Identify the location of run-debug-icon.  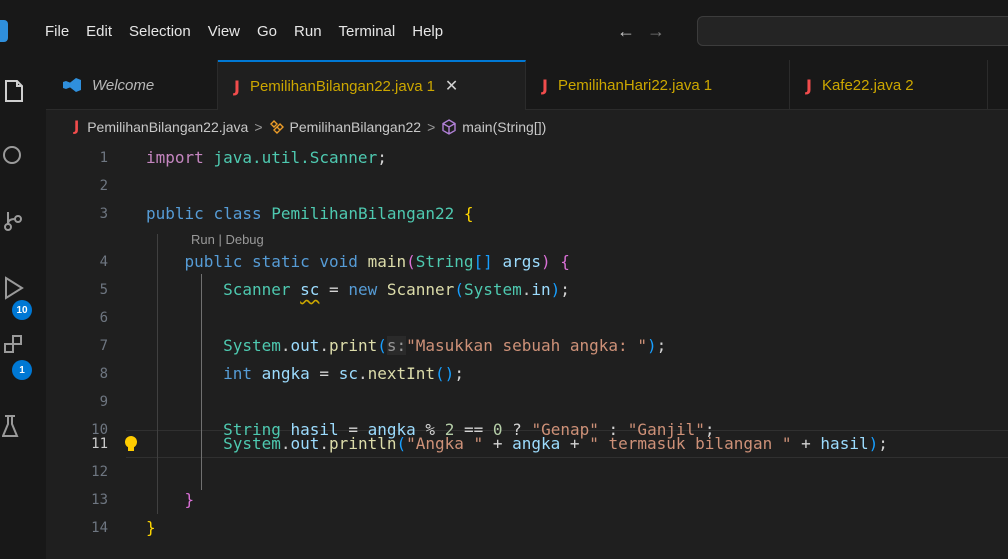
(14, 288).